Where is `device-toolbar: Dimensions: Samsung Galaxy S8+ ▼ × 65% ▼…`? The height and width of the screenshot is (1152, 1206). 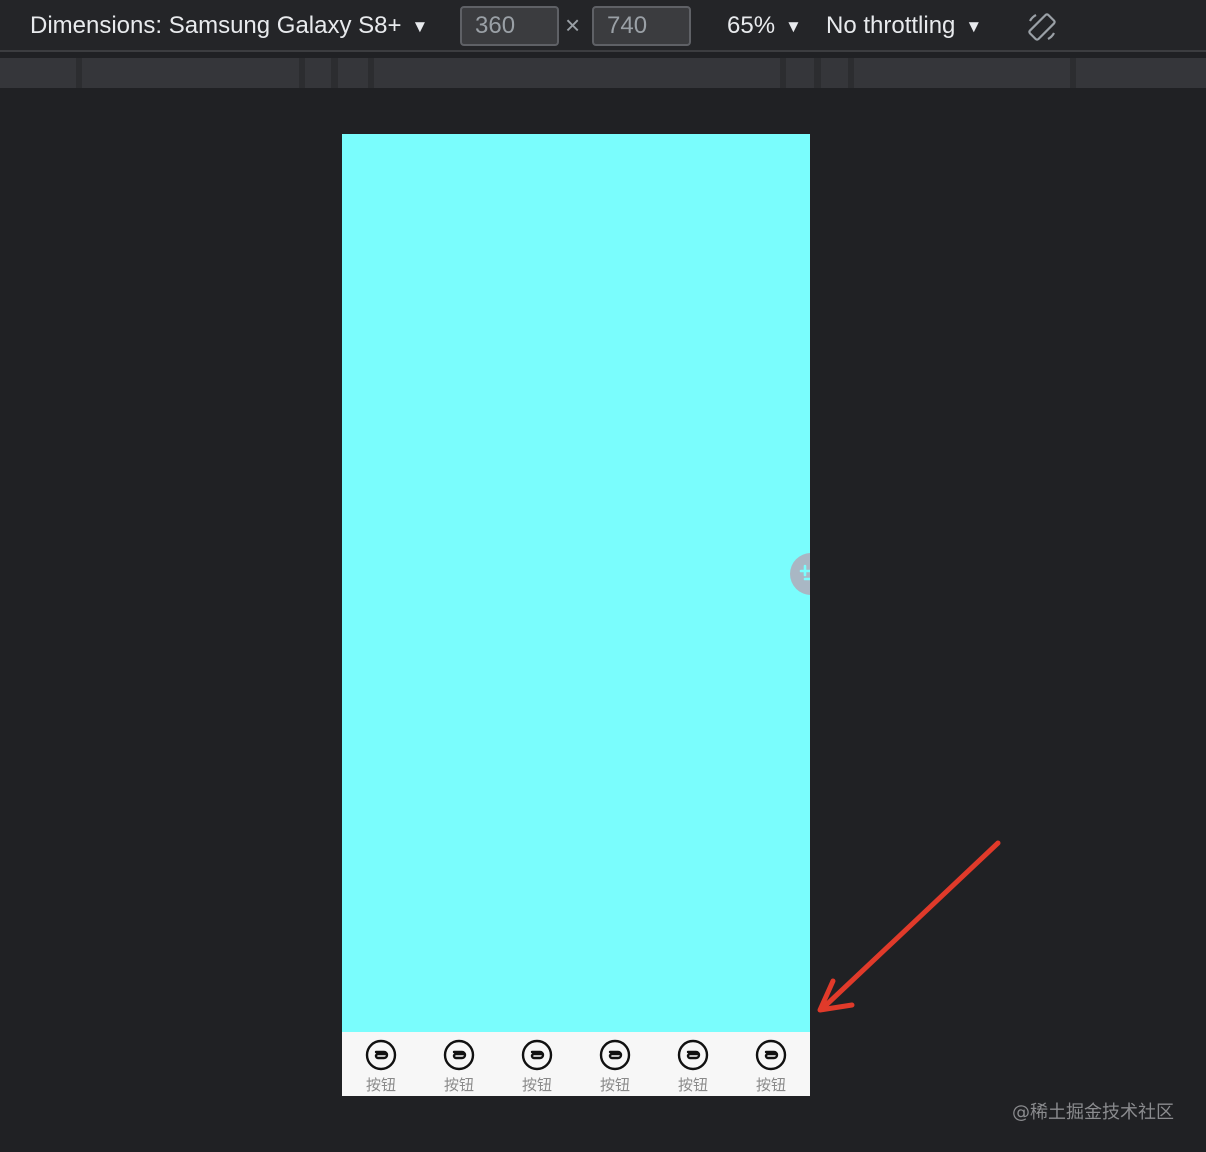
device-toolbar: Dimensions: Samsung Galaxy S8+ ▼ × 65% ▼… is located at coordinates (603, 26).